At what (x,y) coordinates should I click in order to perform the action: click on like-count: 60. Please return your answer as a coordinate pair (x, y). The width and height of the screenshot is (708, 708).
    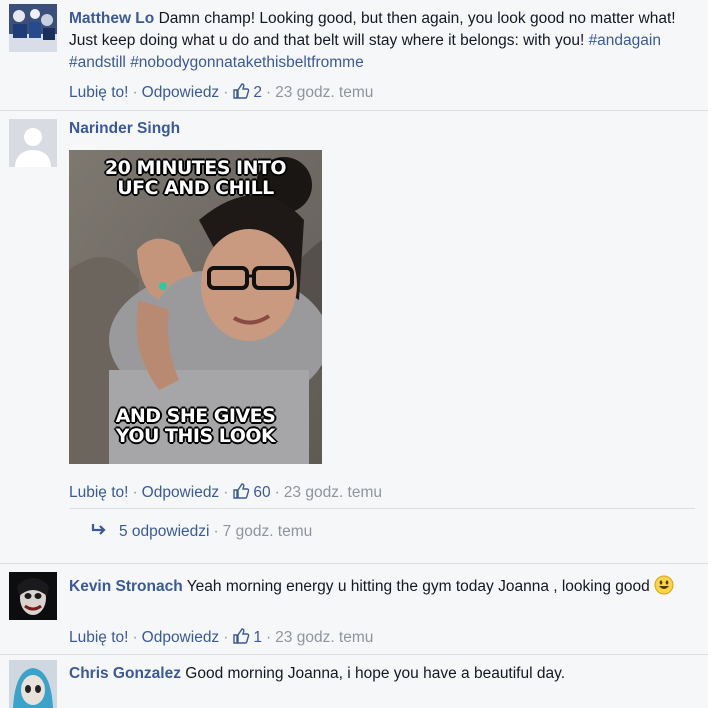
    Looking at the image, I should click on (251, 492).